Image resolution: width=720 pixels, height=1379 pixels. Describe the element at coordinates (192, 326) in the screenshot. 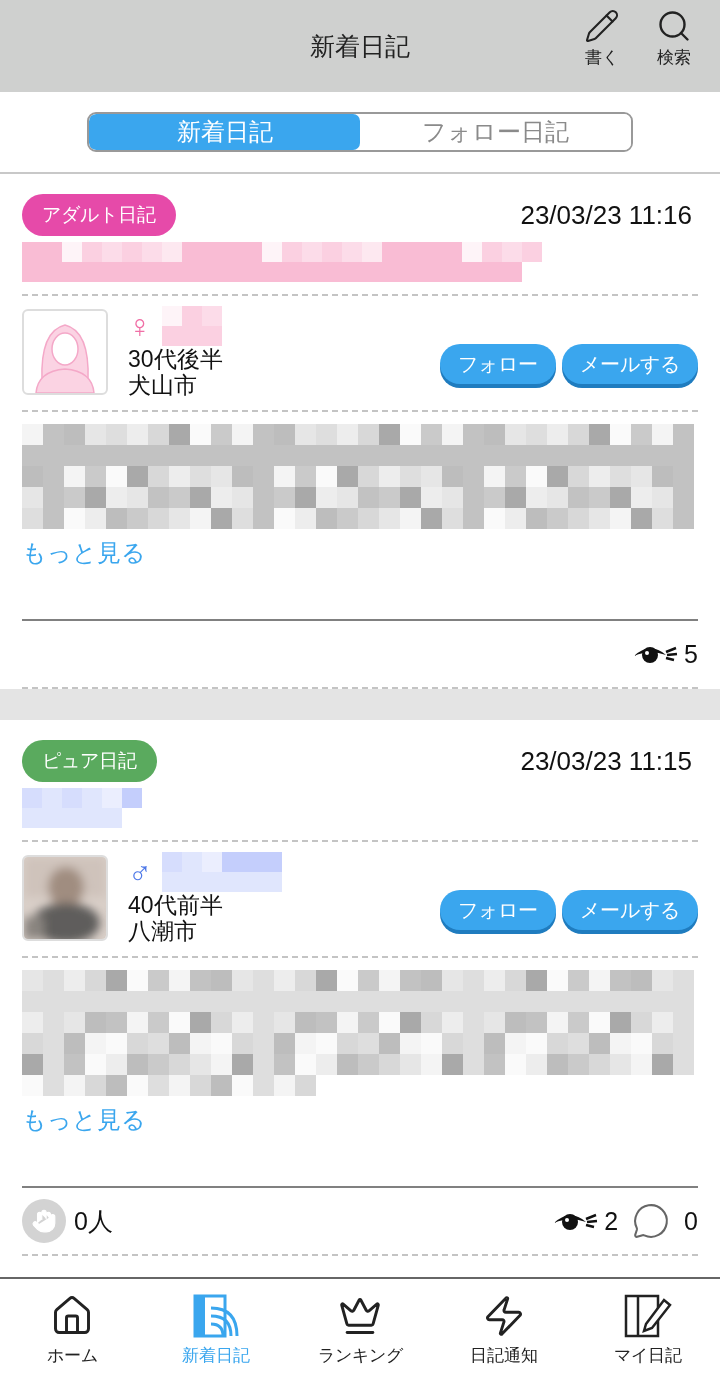

I see `pixelated-name-drawing` at that location.